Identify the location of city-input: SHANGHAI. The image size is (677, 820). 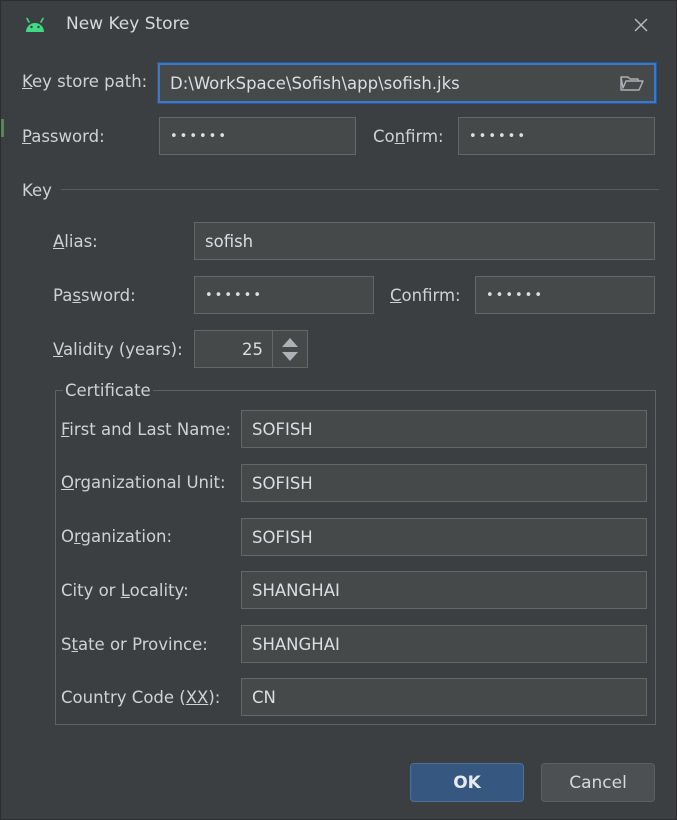
(444, 590).